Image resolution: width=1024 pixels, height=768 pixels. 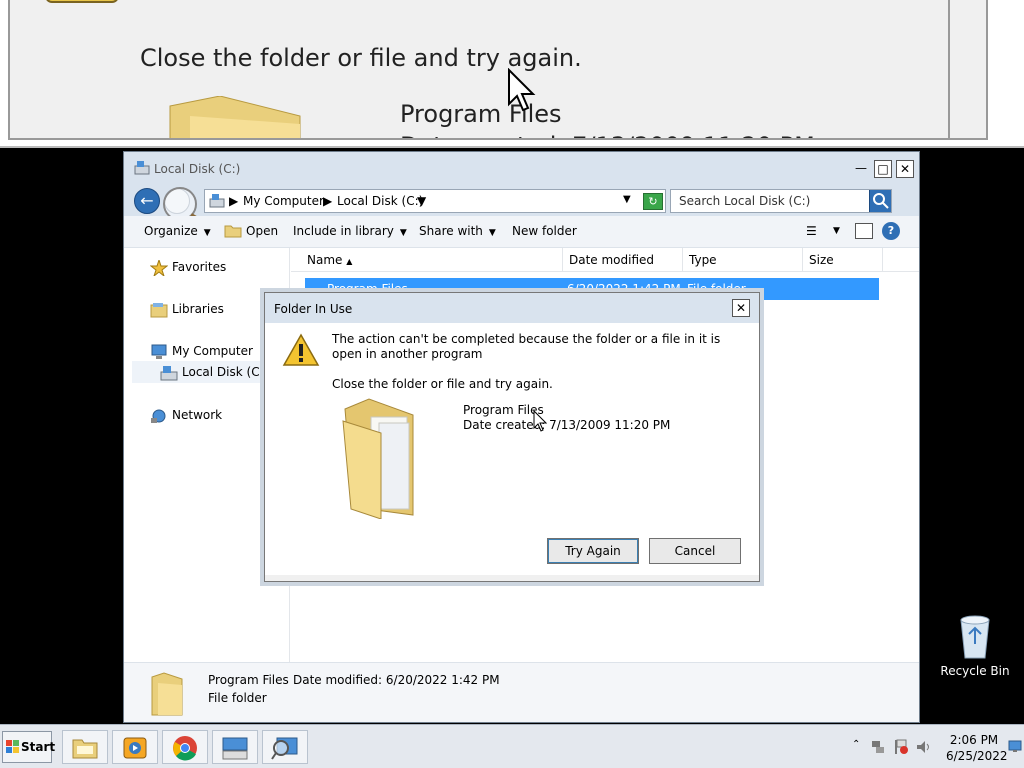 What do you see at coordinates (905, 169) in the screenshot?
I see `close-button: ✕` at bounding box center [905, 169].